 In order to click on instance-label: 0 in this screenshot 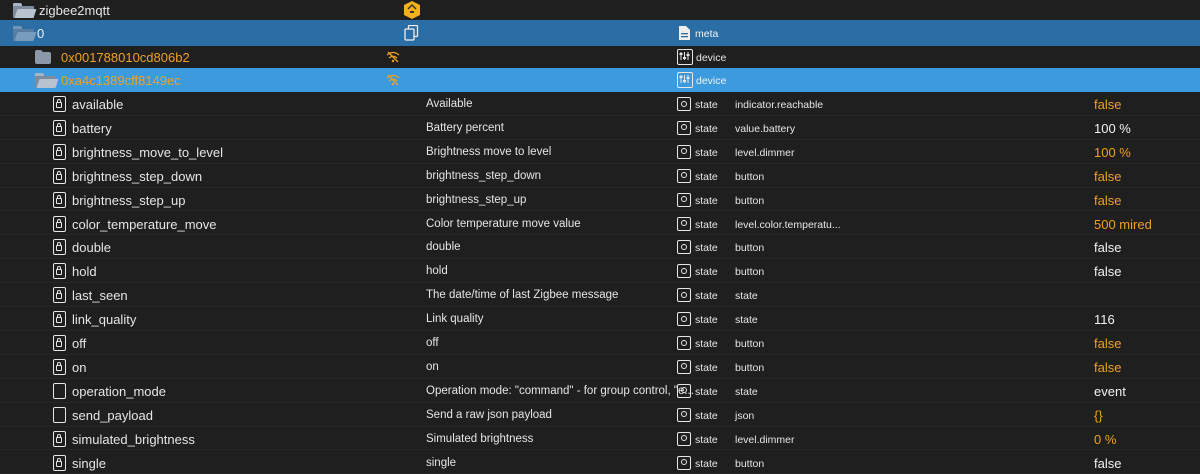, I will do `click(41, 33)`.